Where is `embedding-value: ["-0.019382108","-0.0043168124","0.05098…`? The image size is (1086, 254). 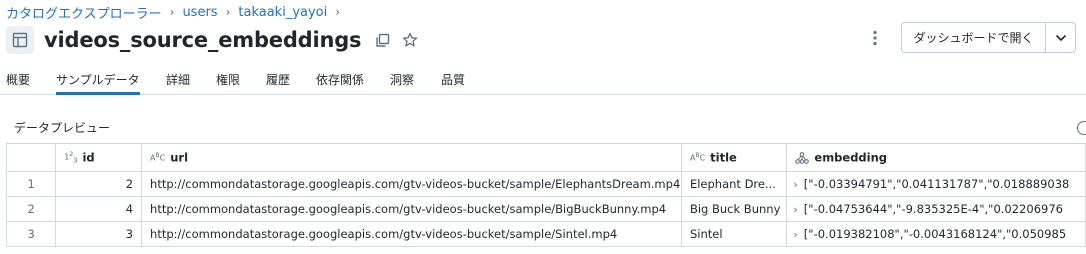
embedding-value: ["-0.019382108","-0.0043168124","0.05098… is located at coordinates (935, 234).